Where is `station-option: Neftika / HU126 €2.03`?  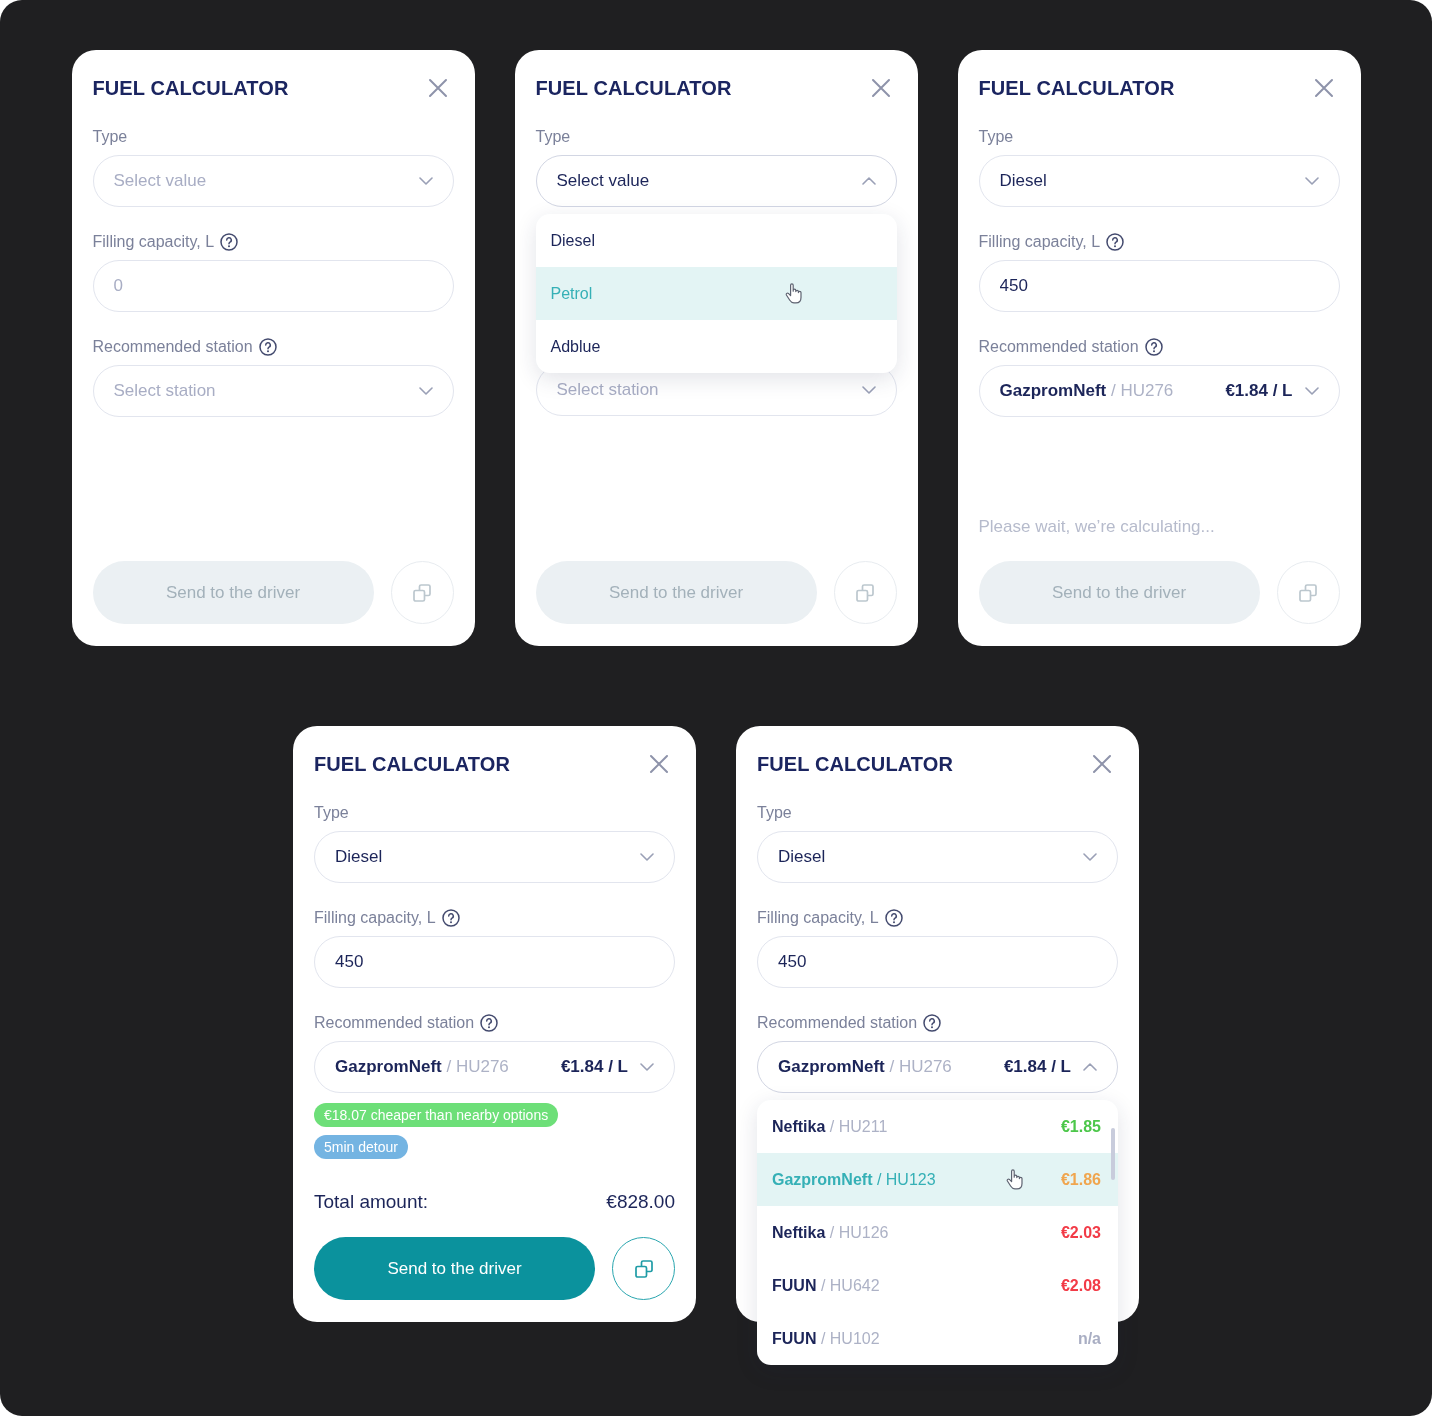
station-option: Neftika / HU126 €2.03 is located at coordinates (937, 1232).